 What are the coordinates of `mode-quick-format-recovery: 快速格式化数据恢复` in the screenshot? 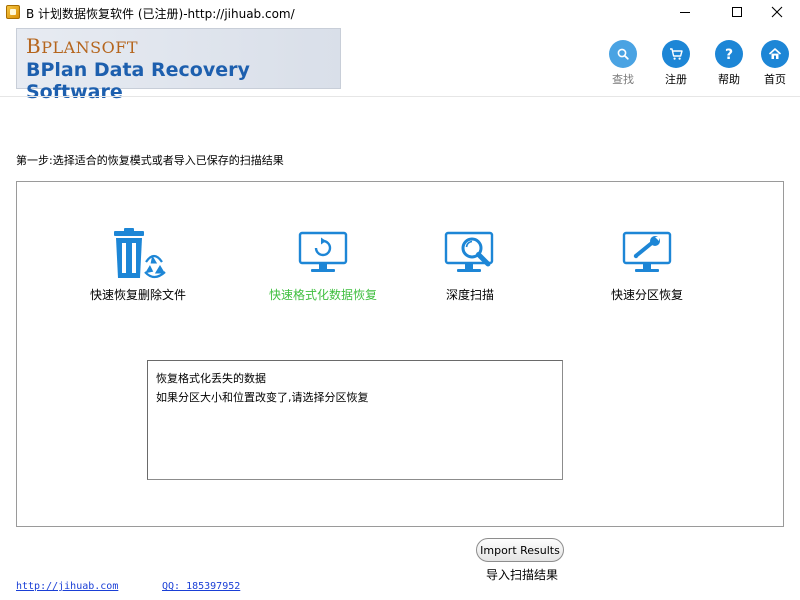 It's located at (323, 268).